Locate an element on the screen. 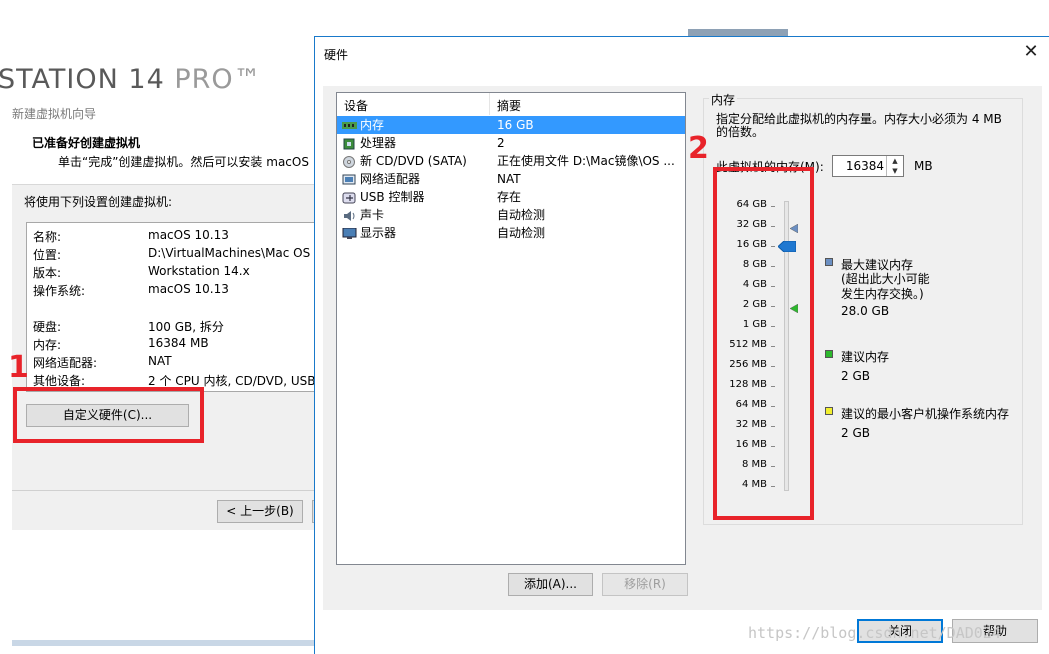 The width and height of the screenshot is (1049, 654). dialog-title: 硬件 is located at coordinates (336, 55).